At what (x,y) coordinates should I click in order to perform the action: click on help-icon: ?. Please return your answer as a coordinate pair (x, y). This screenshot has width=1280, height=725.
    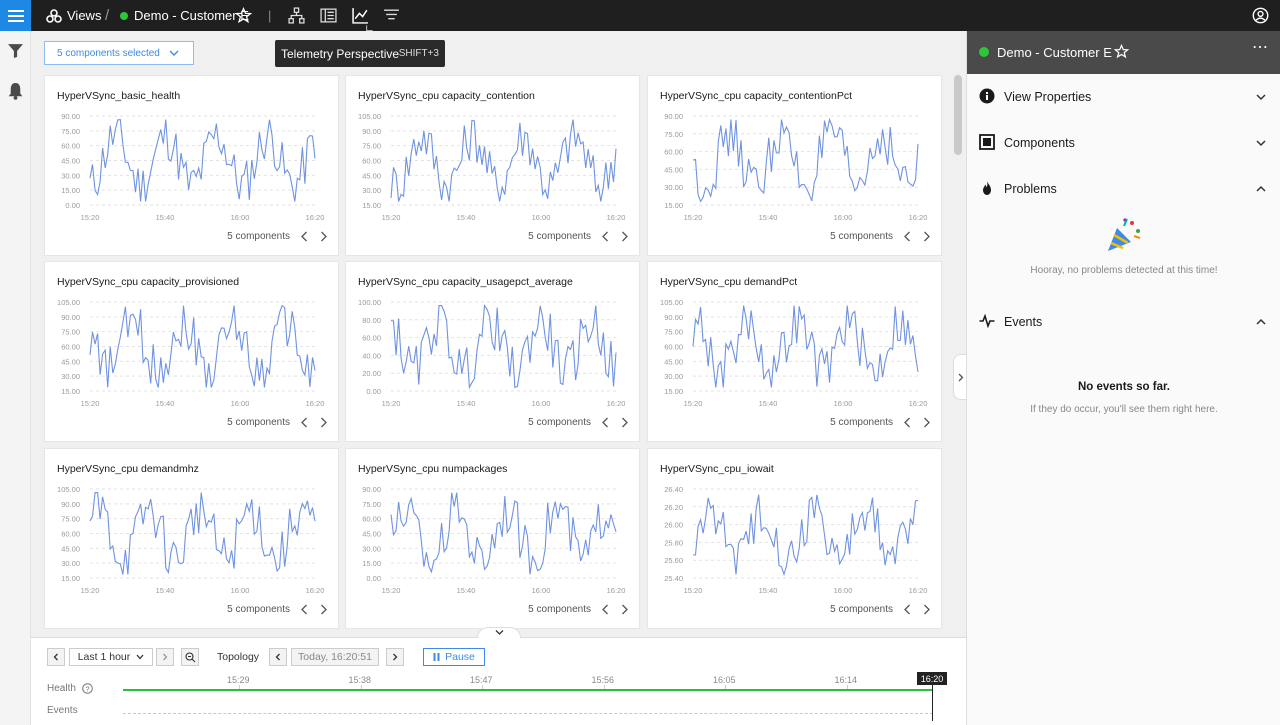
    Looking at the image, I should click on (87, 688).